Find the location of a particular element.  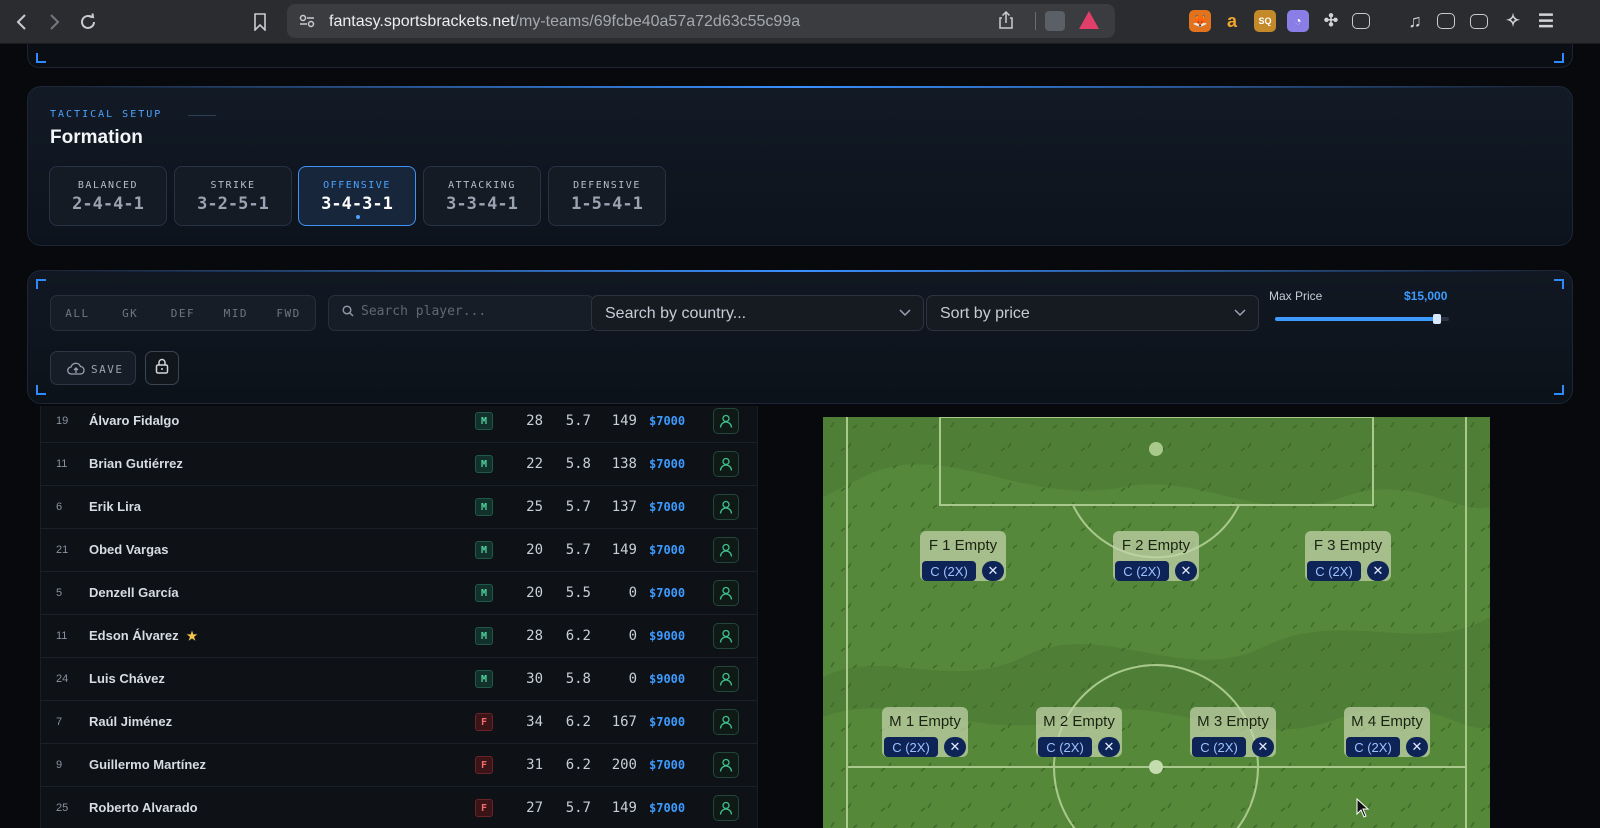

screenshot-extension-icon is located at coordinates (1361, 21).